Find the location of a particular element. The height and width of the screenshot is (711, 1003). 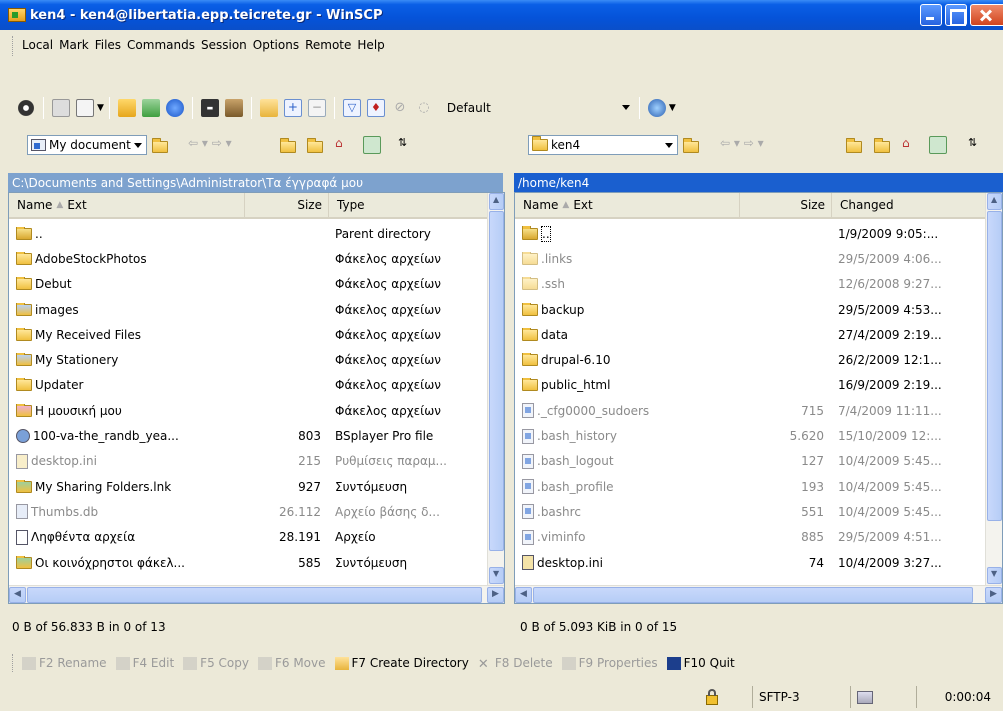

select-all-icon: + is located at coordinates (292, 108).